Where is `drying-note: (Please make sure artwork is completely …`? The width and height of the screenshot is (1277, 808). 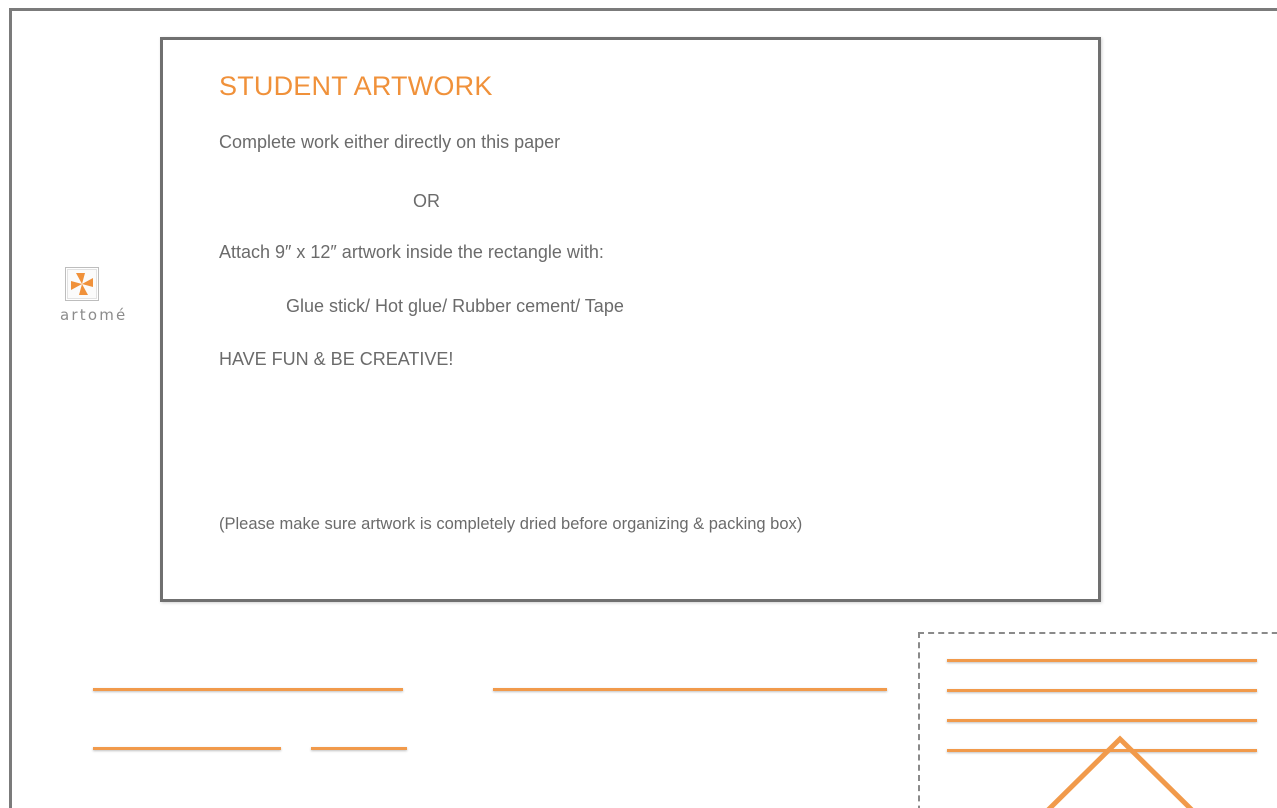 drying-note: (Please make sure artwork is completely … is located at coordinates (511, 524).